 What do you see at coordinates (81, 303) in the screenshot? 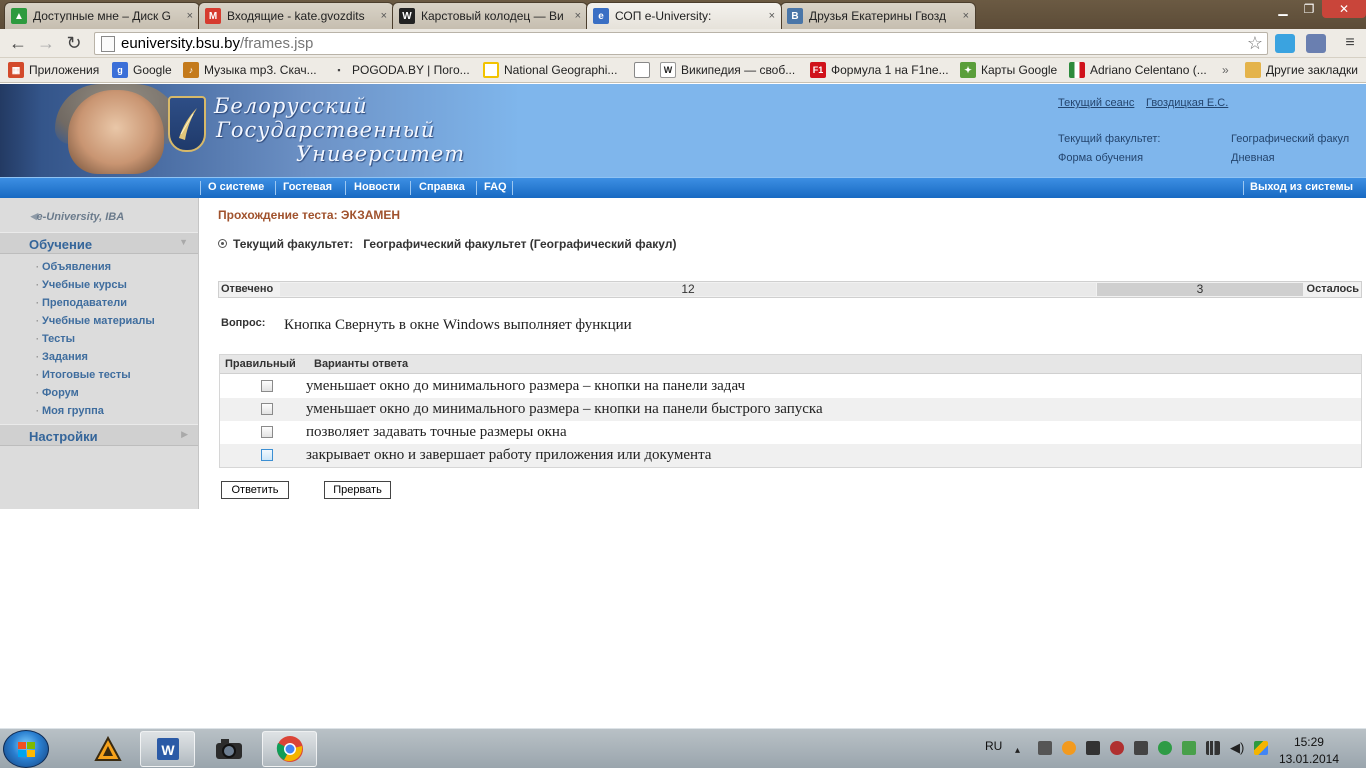
I see `sidebar-item-teachers: · Преподаватели` at bounding box center [81, 303].